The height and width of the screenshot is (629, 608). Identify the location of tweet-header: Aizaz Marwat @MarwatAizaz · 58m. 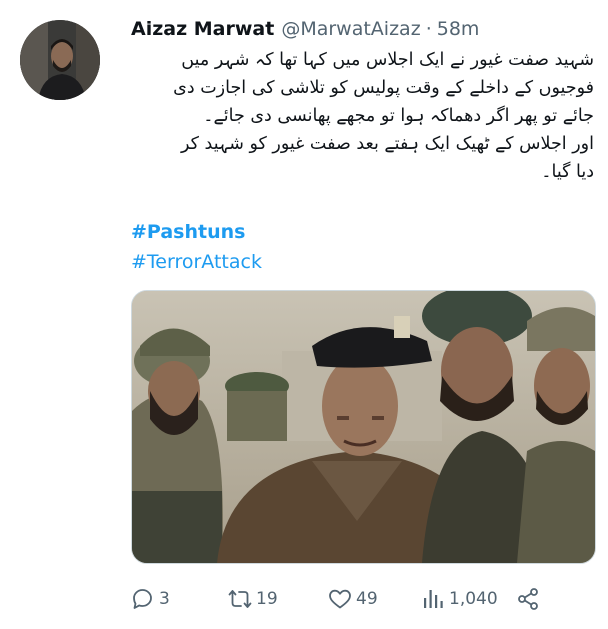
(364, 29).